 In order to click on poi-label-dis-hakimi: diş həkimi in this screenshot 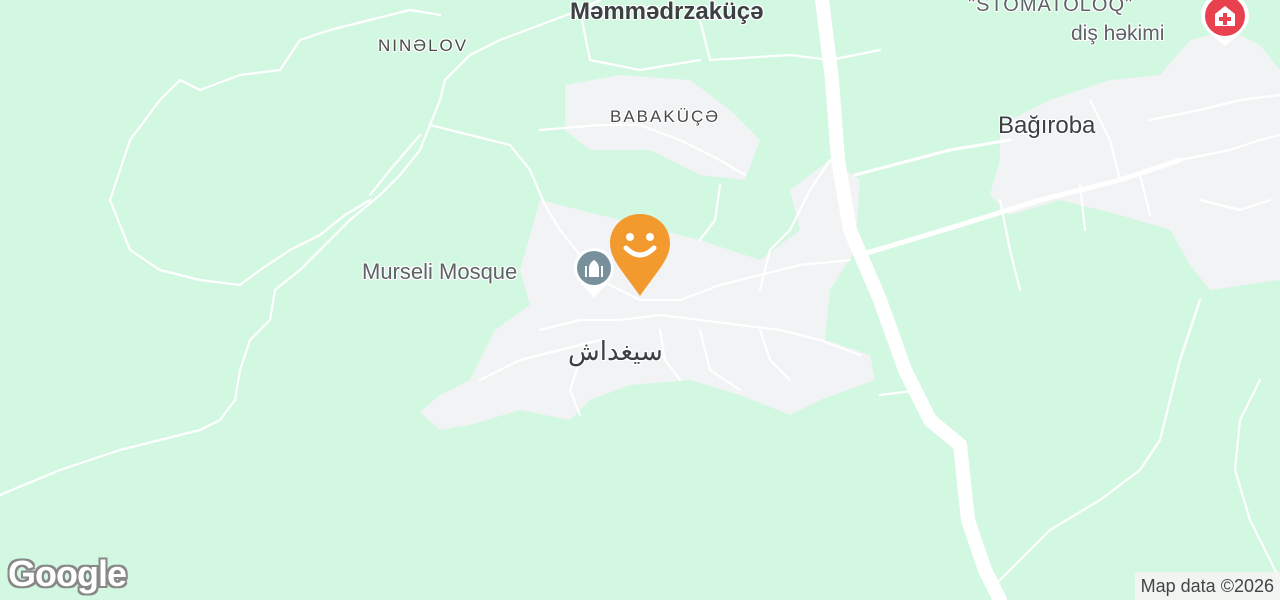, I will do `click(1117, 34)`.